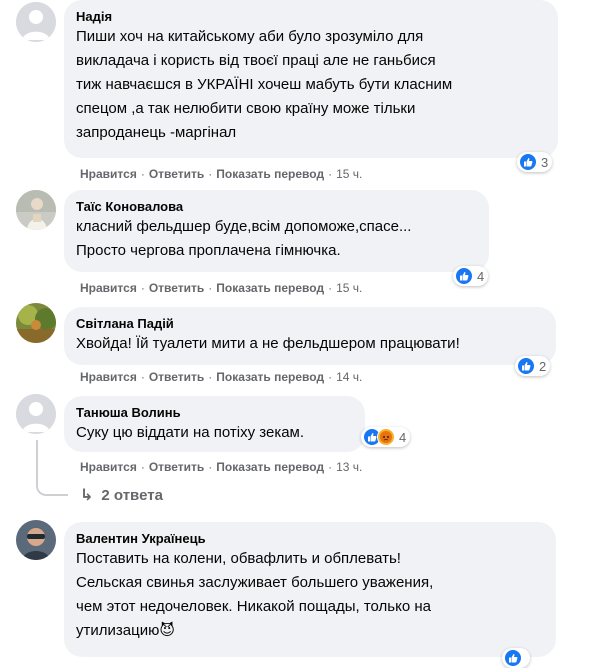  Describe the element at coordinates (545, 162) in the screenshot. I see `reaction-count-value: 3` at that location.